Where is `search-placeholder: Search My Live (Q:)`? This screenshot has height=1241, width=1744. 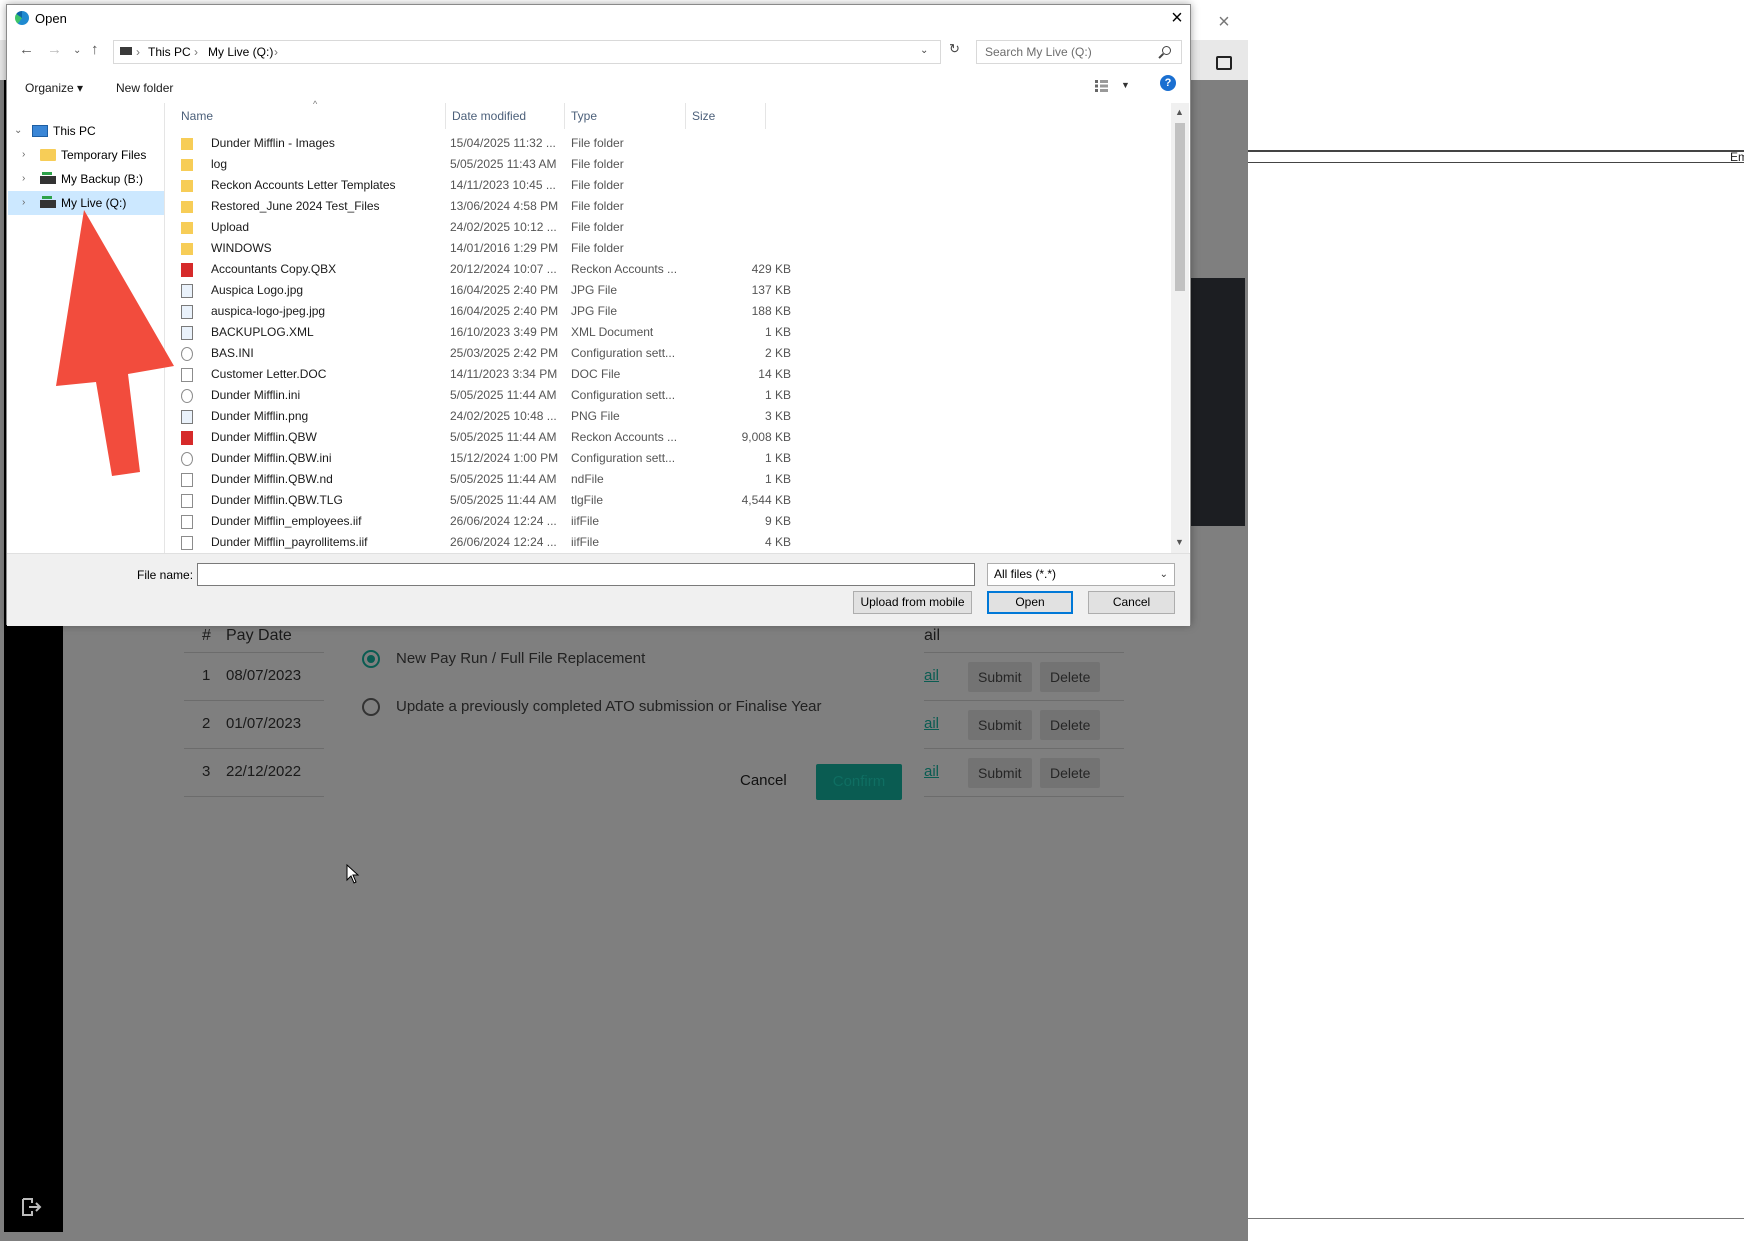
search-placeholder: Search My Live (Q:) is located at coordinates (1038, 52).